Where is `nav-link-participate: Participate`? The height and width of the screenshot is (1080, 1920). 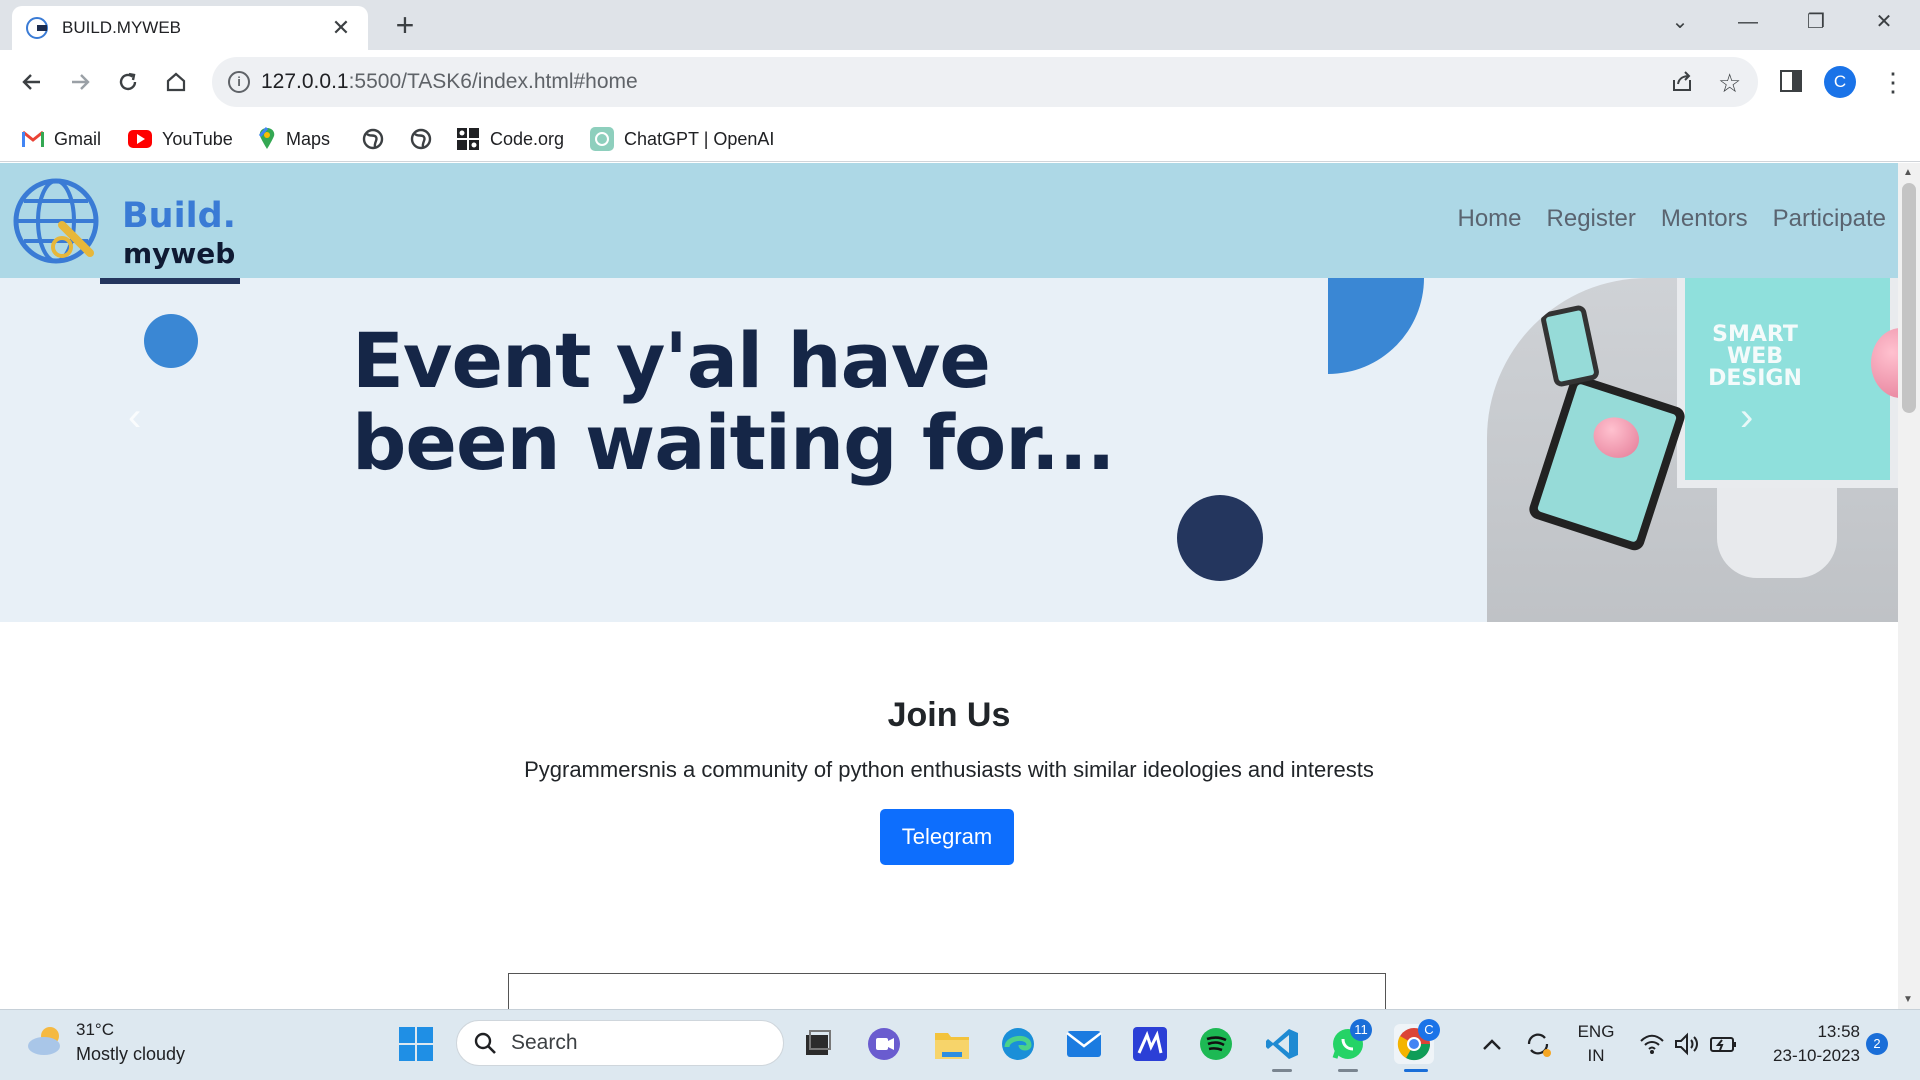 nav-link-participate: Participate is located at coordinates (1829, 219).